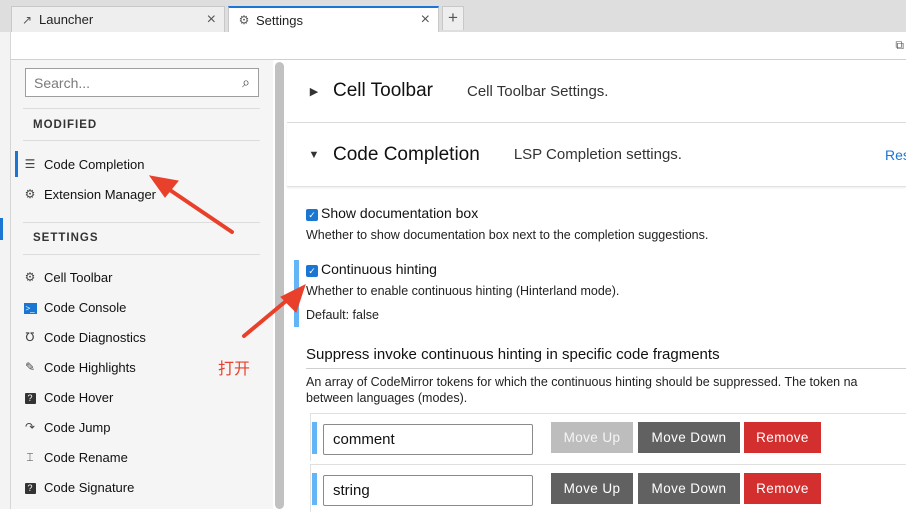 This screenshot has width=906, height=512. What do you see at coordinates (140, 457) in the screenshot?
I see `sidebar-item-code-rename: ⌶ Code Rename` at bounding box center [140, 457].